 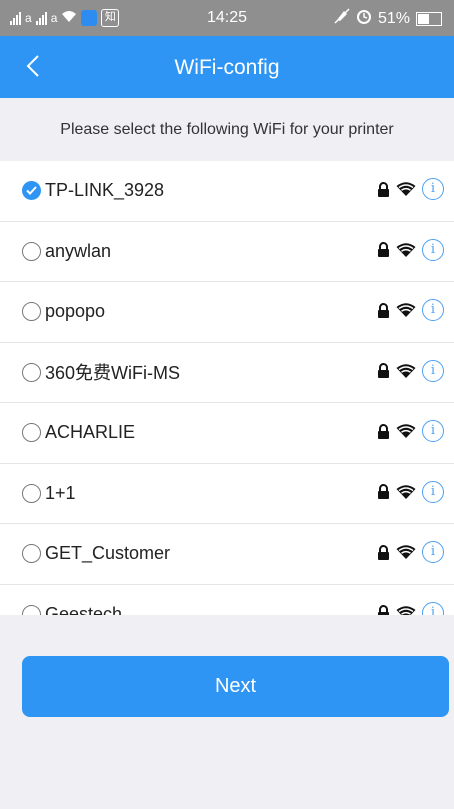 What do you see at coordinates (227, 494) in the screenshot?
I see `wifi-list-item: 1+1 i` at bounding box center [227, 494].